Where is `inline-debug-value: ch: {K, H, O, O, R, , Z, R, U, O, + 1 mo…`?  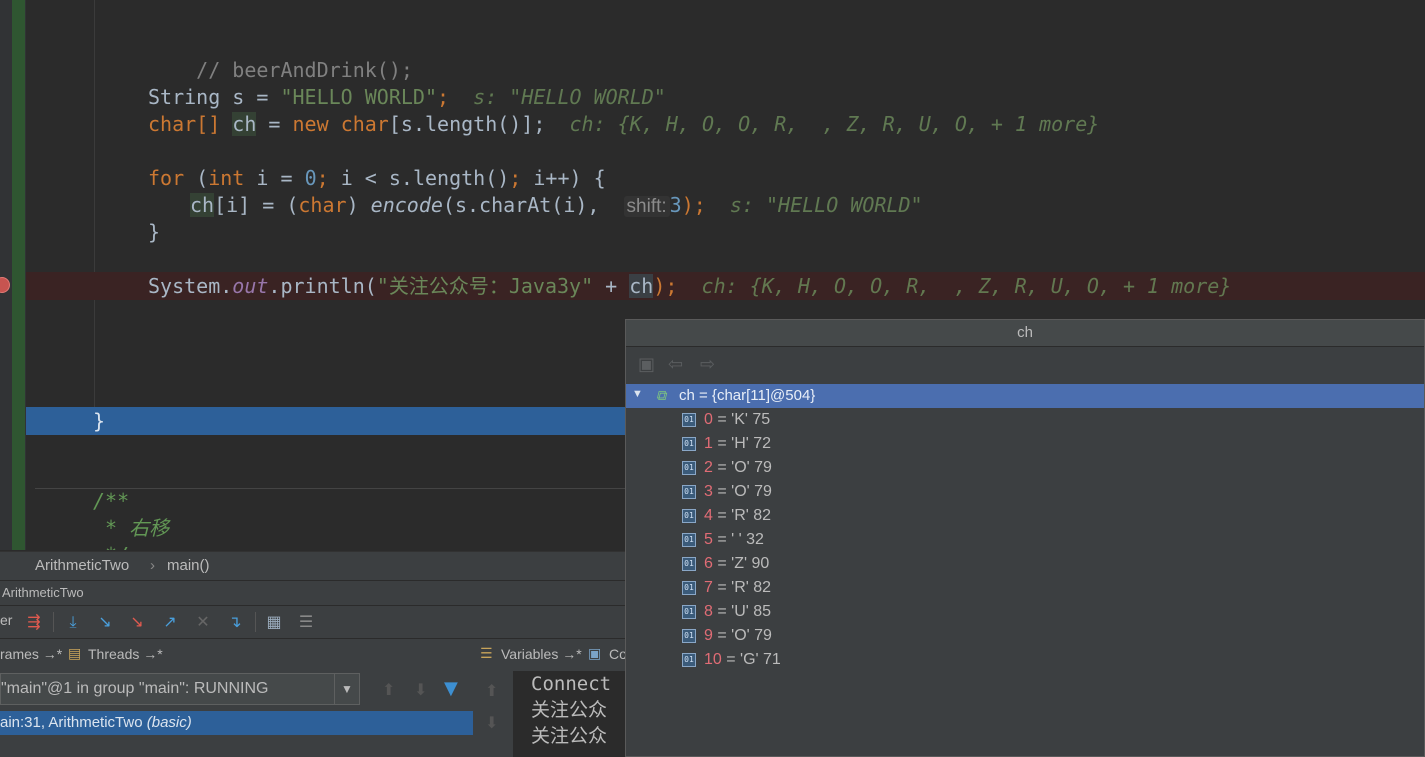
inline-debug-value: ch: {K, H, O, O, R, , Z, R, U, O, + 1 mo… is located at coordinates (966, 286).